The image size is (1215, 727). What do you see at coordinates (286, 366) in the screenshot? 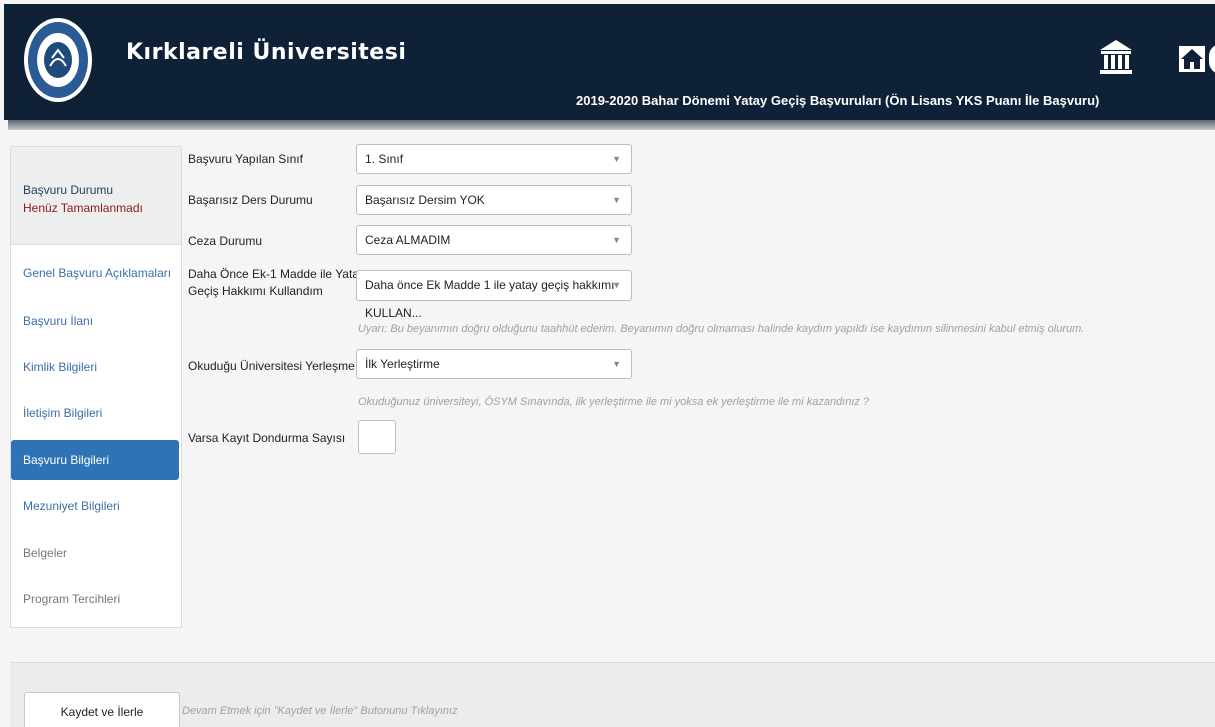
I see `yerlesme-sekli-label: Okuduğu Üniversitesi Yerleşme Şekli` at bounding box center [286, 366].